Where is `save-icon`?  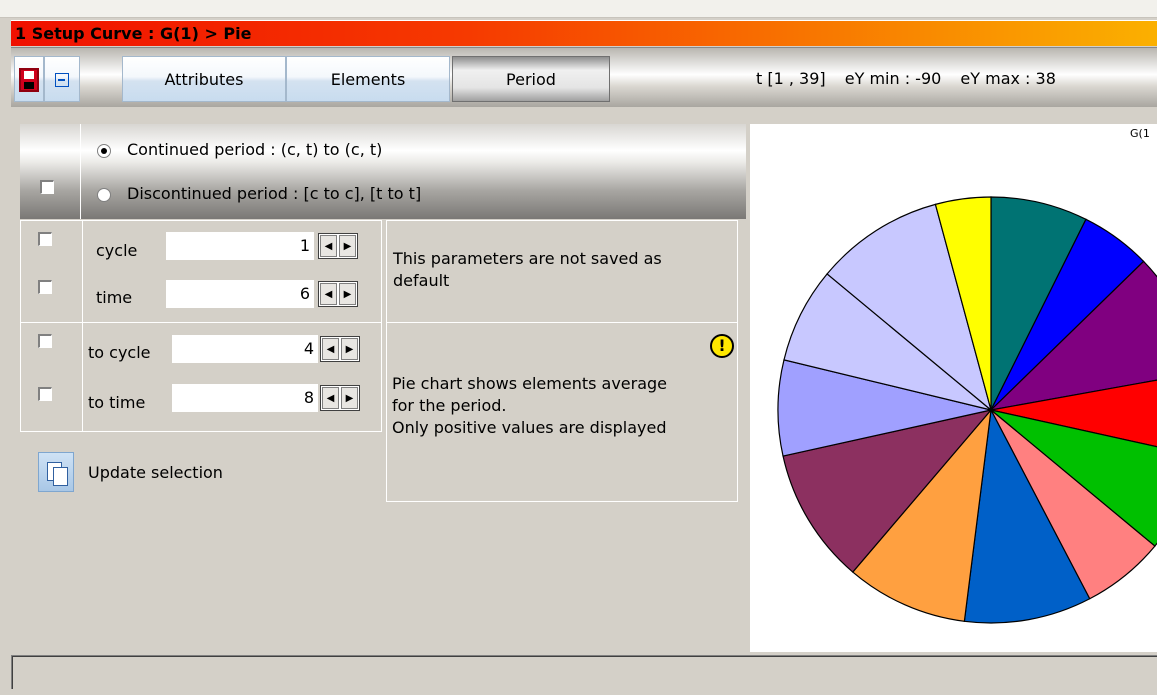
save-icon is located at coordinates (29, 80).